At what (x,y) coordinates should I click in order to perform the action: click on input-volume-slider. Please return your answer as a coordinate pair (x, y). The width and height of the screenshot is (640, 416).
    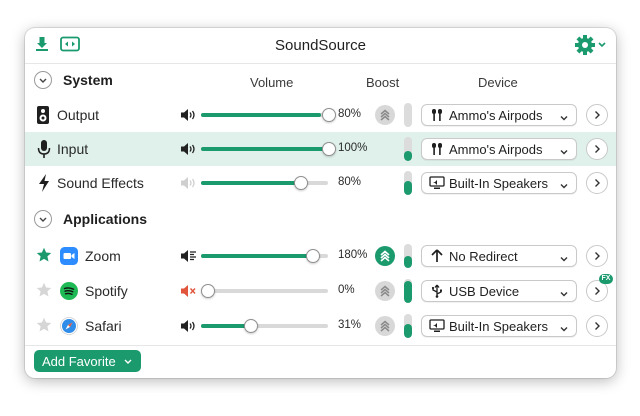
    Looking at the image, I should click on (264, 149).